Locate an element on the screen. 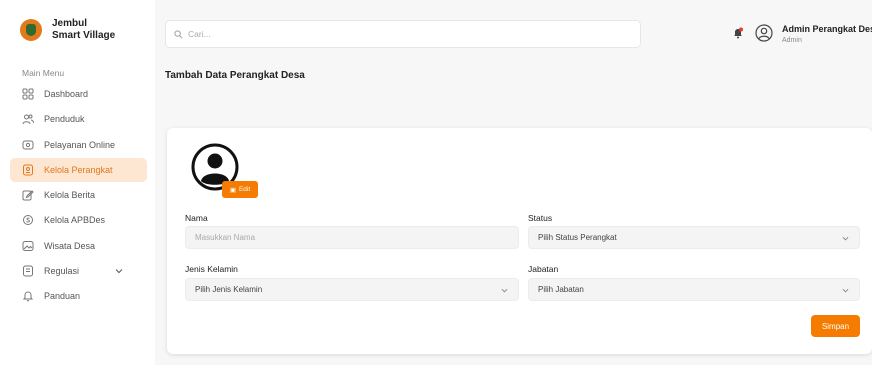 The image size is (872, 365). document-icon is located at coordinates (28, 271).